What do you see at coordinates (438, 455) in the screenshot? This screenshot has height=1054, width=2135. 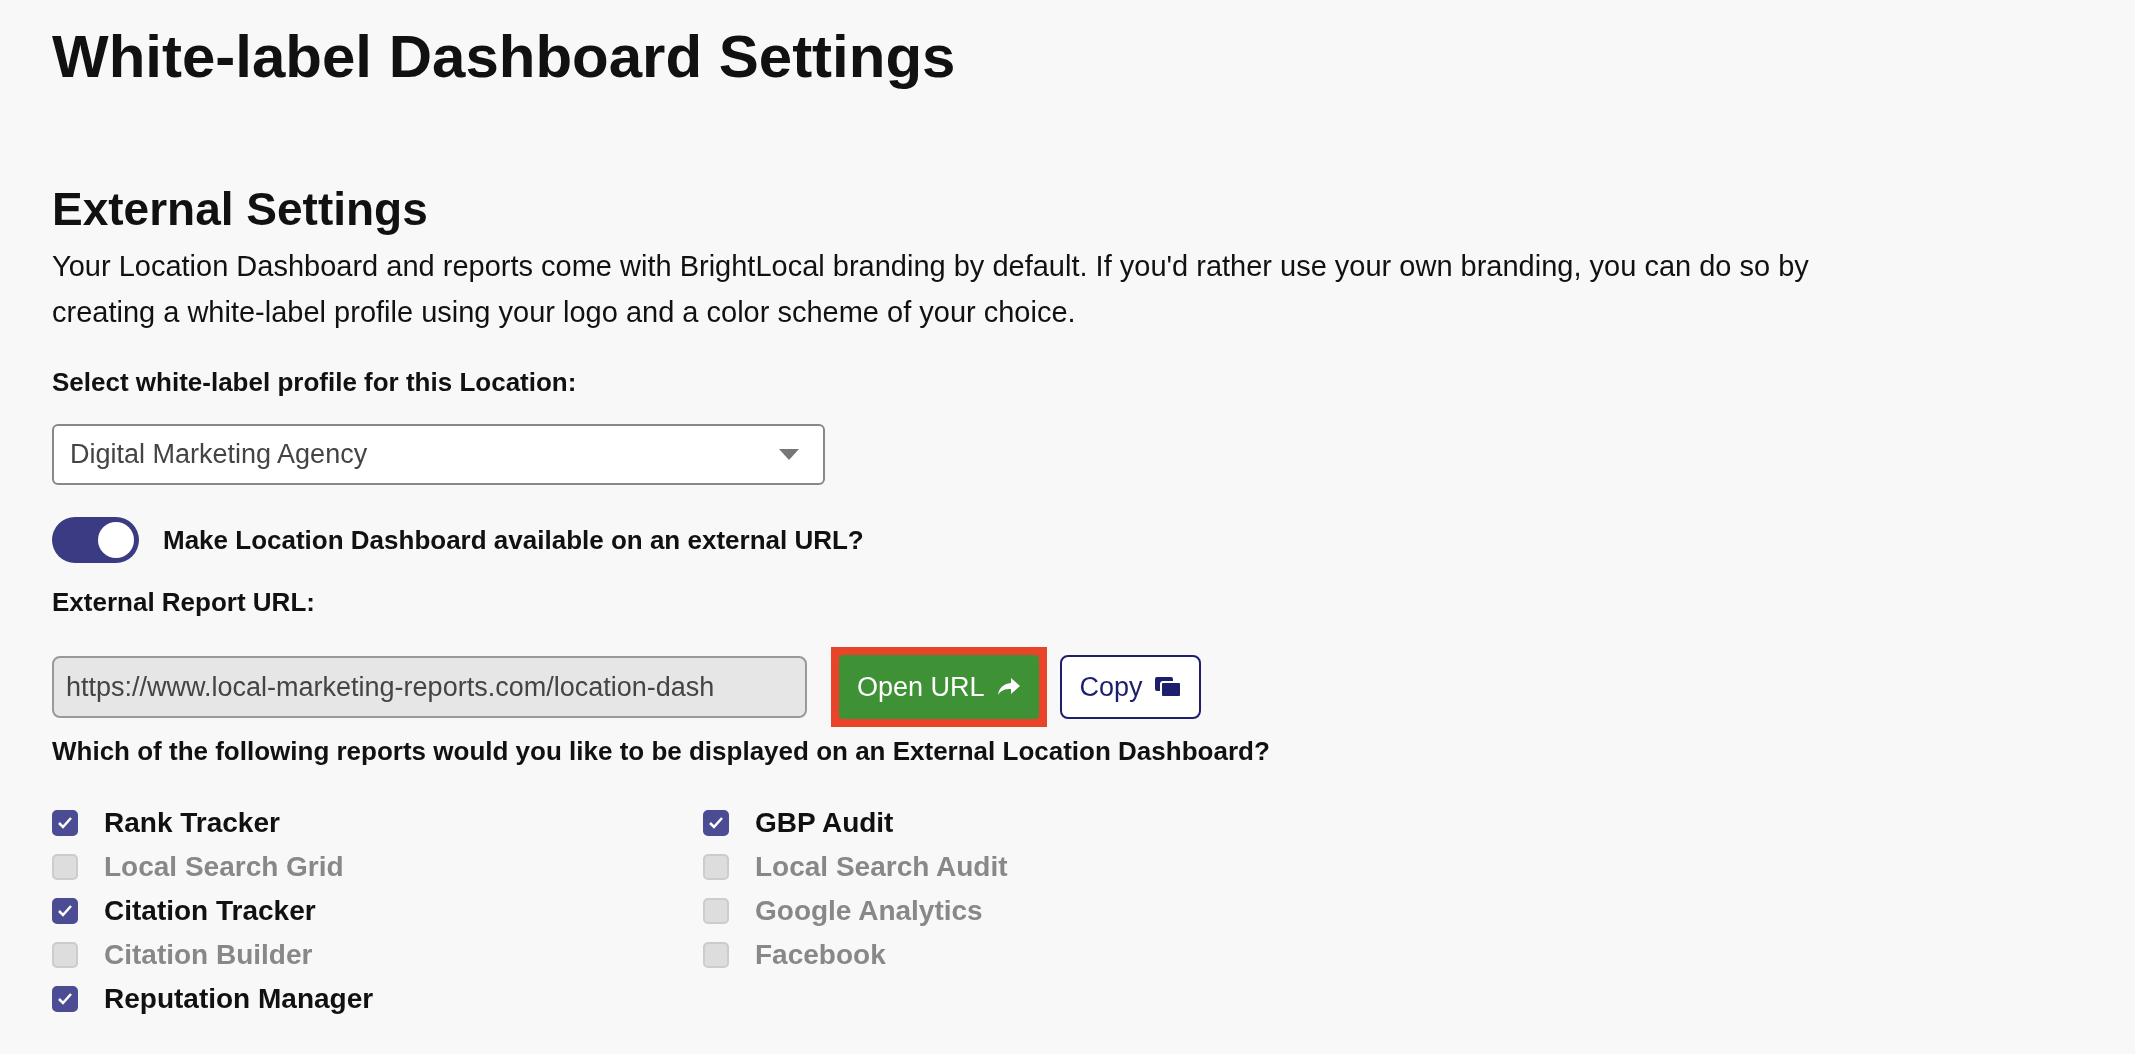 I see `profile-select: Digital Marketing Agency` at bounding box center [438, 455].